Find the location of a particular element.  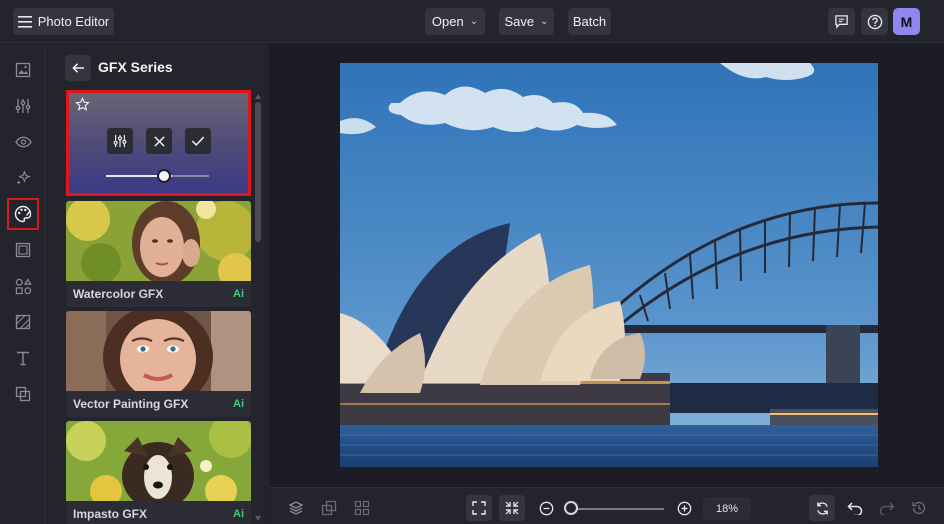

save-button: Save ⌄ is located at coordinates (526, 21).